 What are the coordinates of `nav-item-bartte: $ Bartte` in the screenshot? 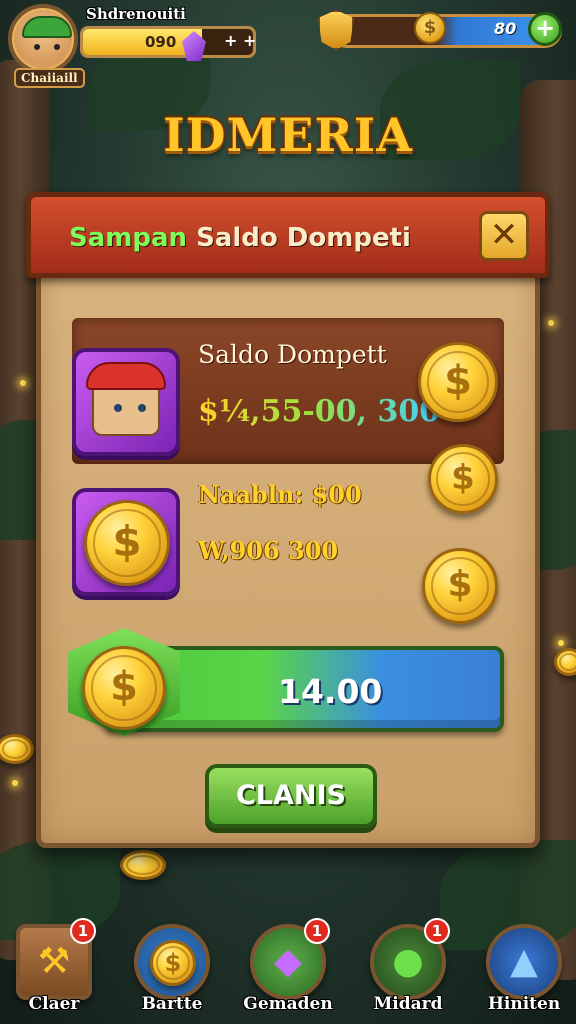 It's located at (172, 972).